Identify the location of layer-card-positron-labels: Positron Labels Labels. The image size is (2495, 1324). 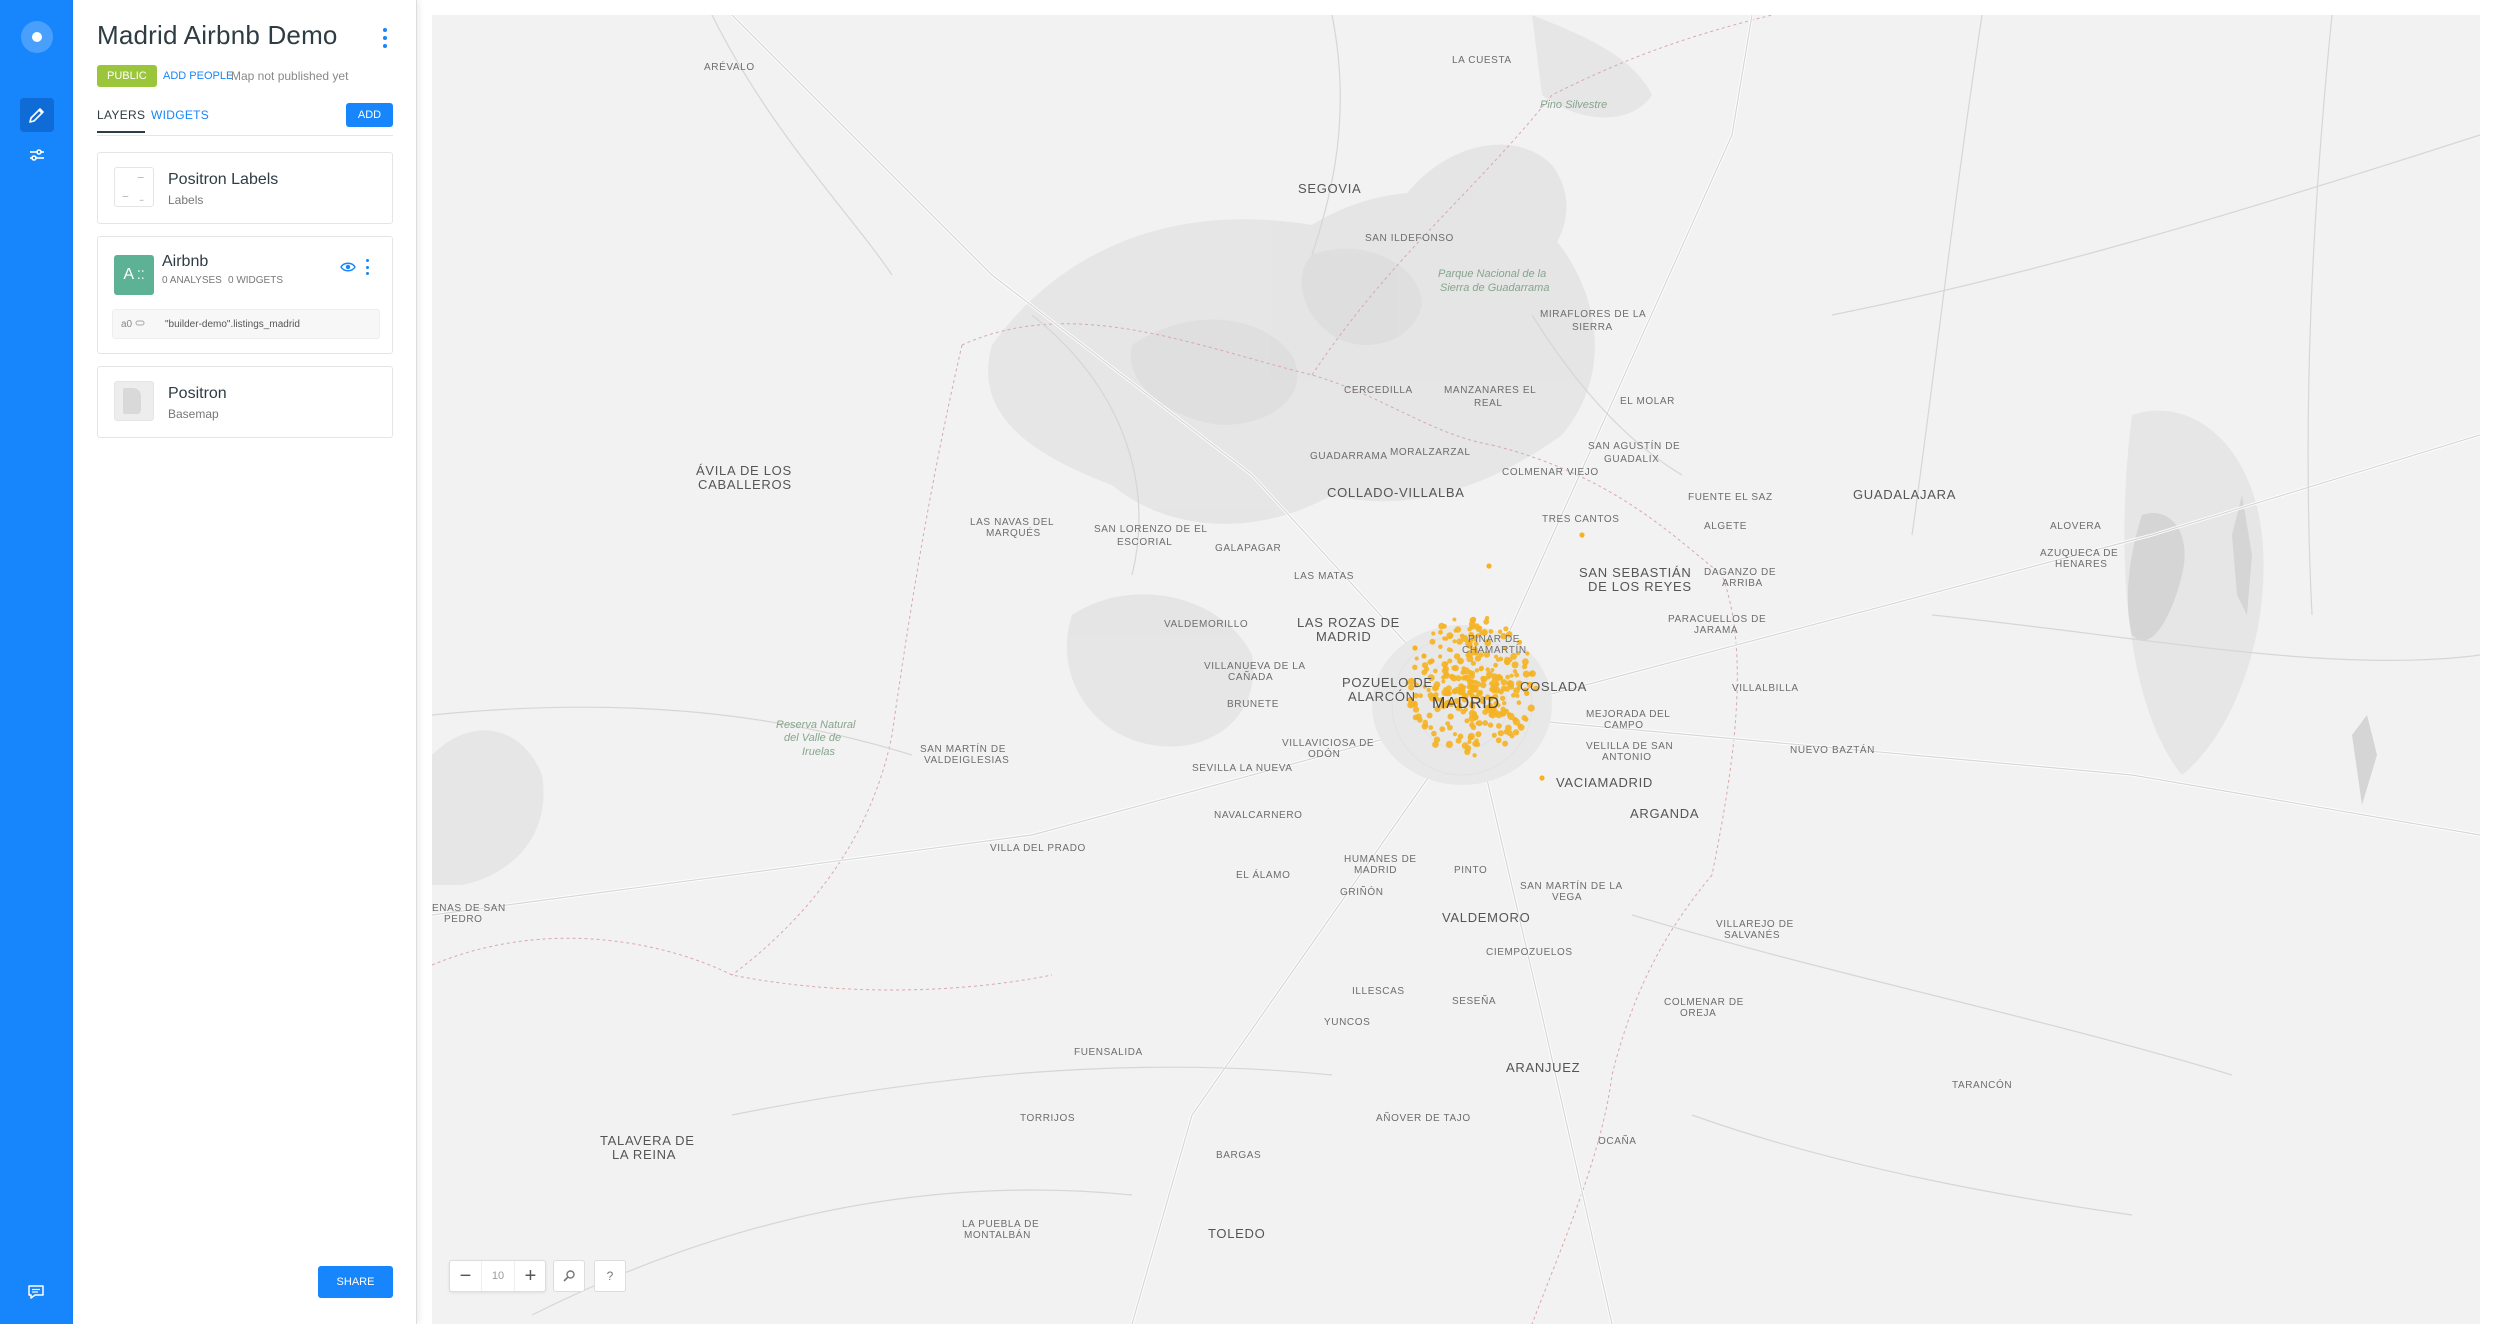
(245, 188).